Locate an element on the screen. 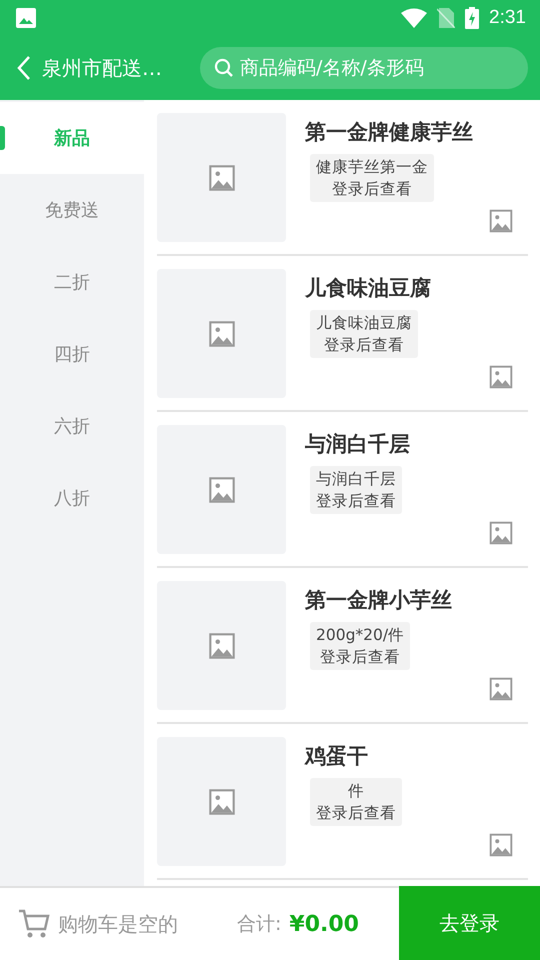 Image resolution: width=540 pixels, height=960 pixels. cart-status: 购物车是空的 is located at coordinates (118, 924).